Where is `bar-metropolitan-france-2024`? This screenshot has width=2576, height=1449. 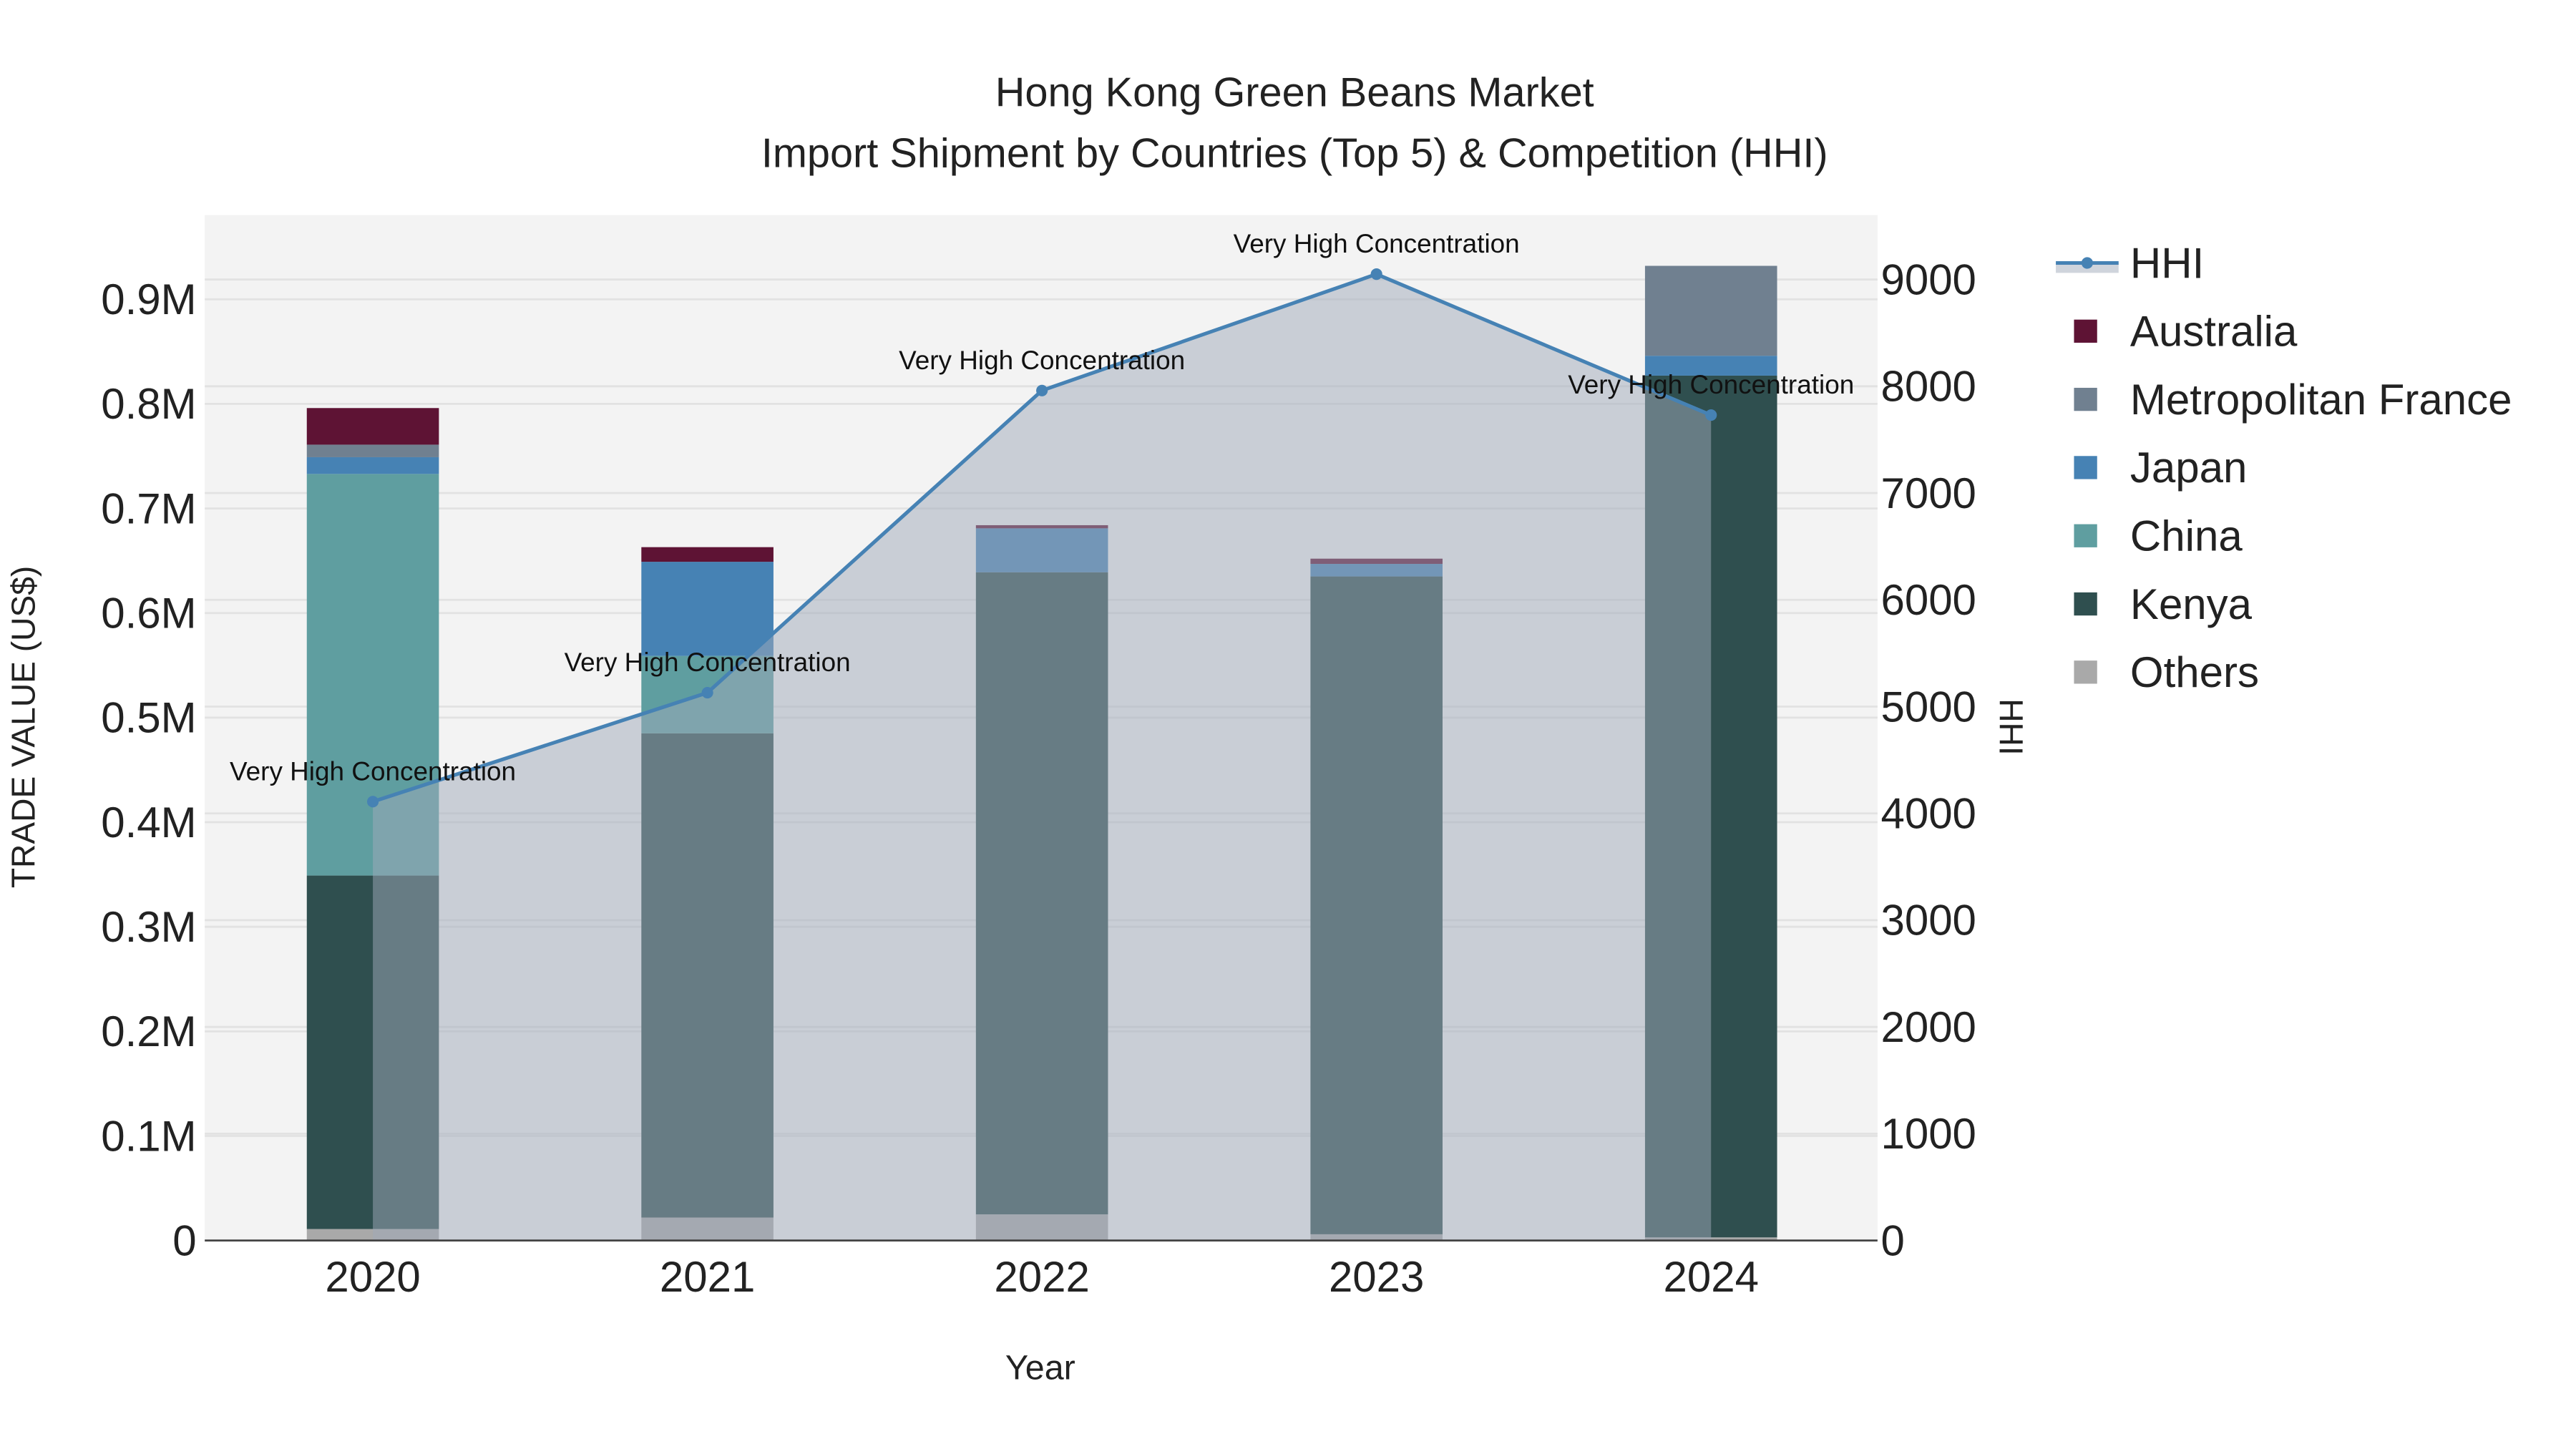
bar-metropolitan-france-2024 is located at coordinates (1710, 310).